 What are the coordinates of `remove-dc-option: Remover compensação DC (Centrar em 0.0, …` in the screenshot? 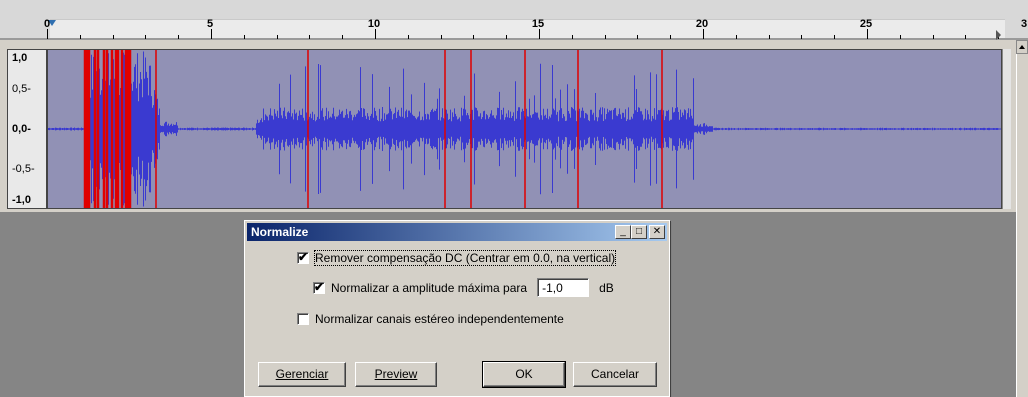 It's located at (457, 258).